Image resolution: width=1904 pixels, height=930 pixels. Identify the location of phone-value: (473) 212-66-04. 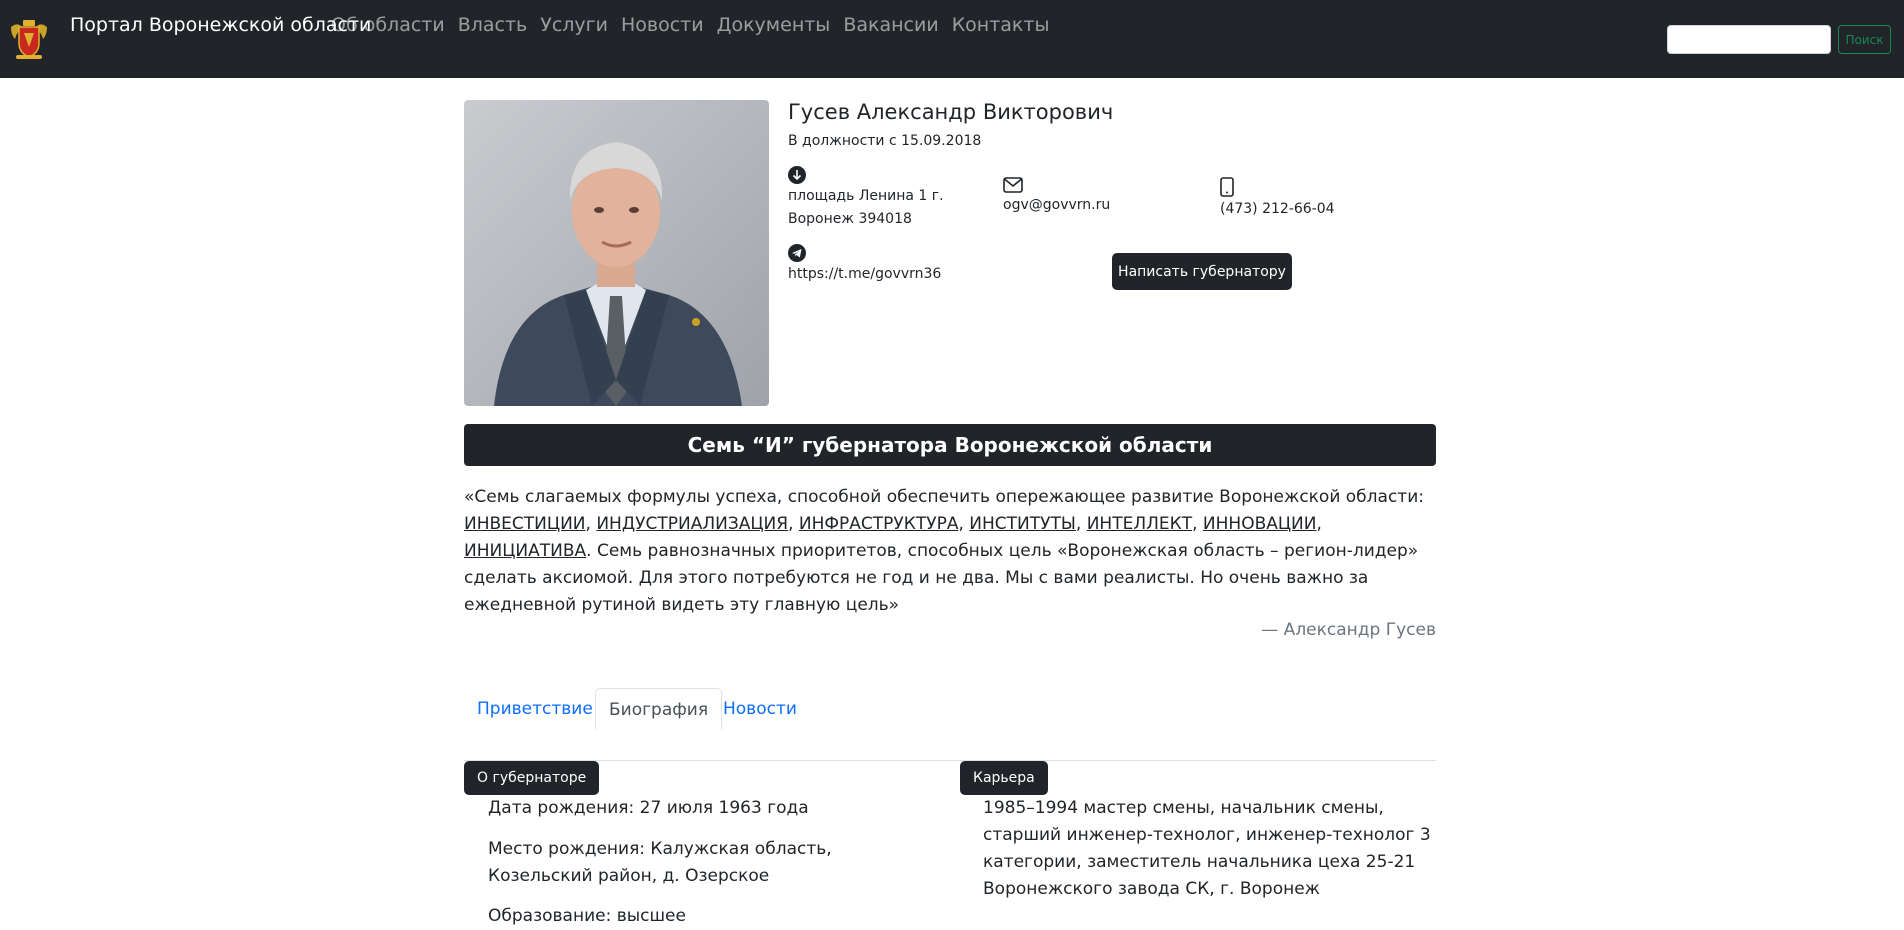
(1277, 209).